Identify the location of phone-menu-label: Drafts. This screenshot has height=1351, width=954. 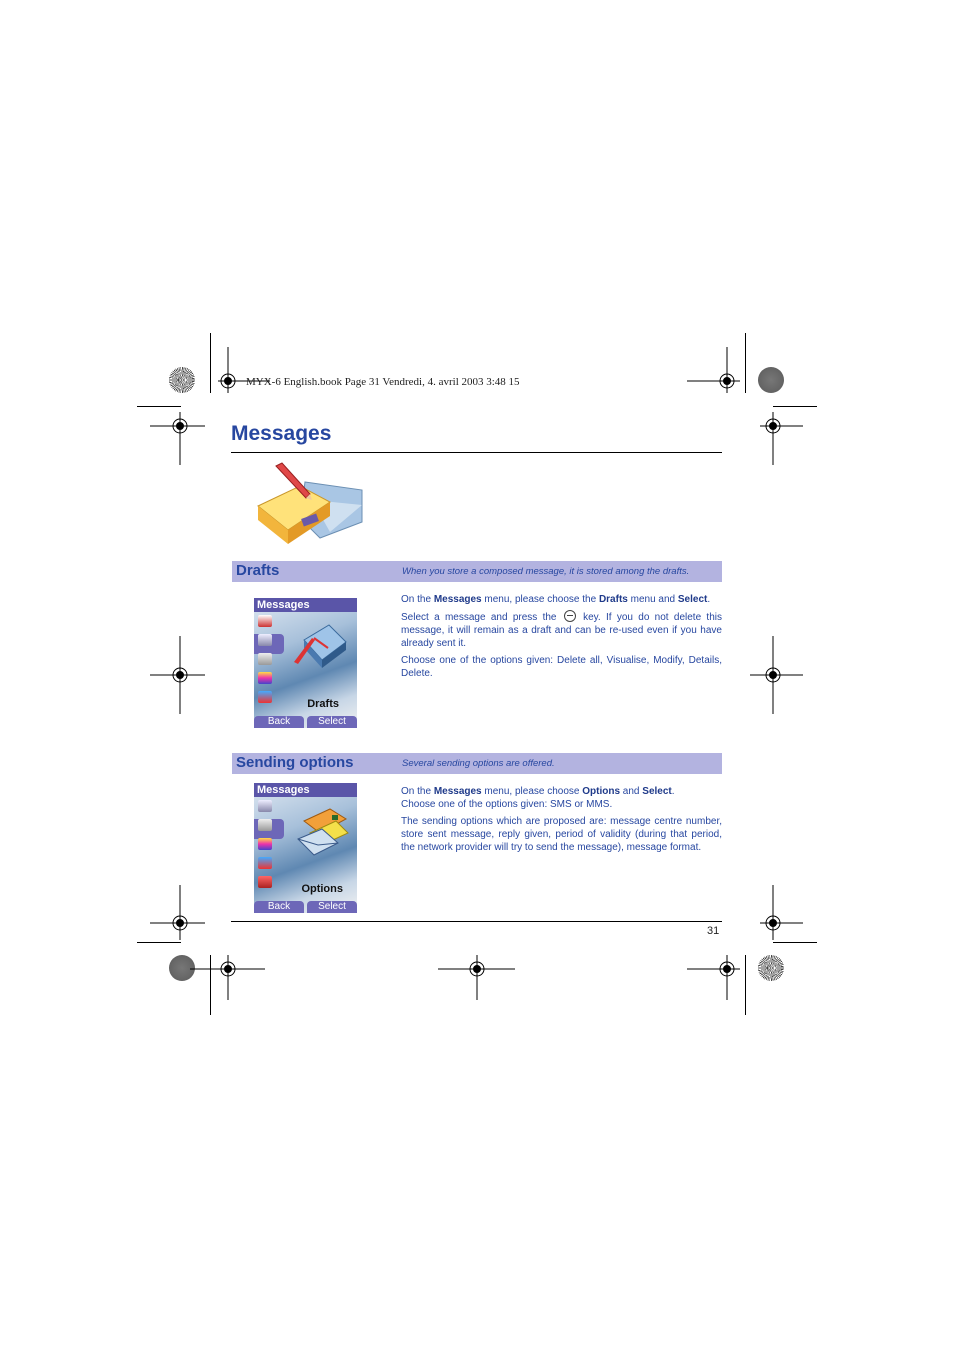
(323, 704).